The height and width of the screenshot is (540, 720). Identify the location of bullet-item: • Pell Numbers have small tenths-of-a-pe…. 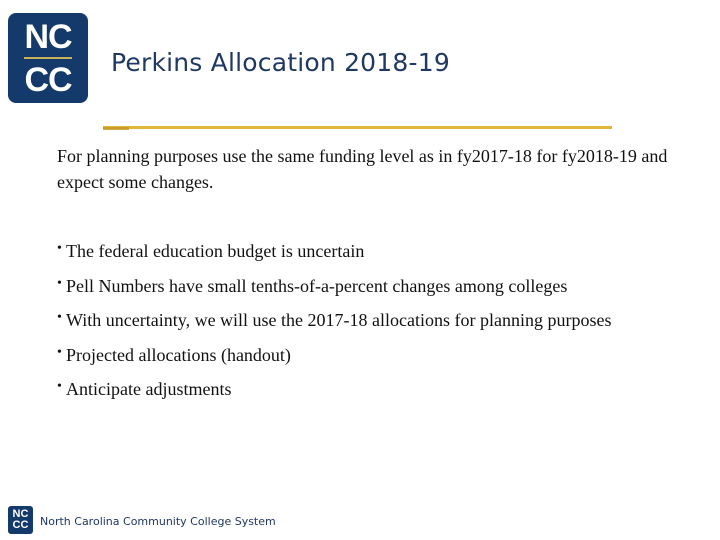
(382, 286).